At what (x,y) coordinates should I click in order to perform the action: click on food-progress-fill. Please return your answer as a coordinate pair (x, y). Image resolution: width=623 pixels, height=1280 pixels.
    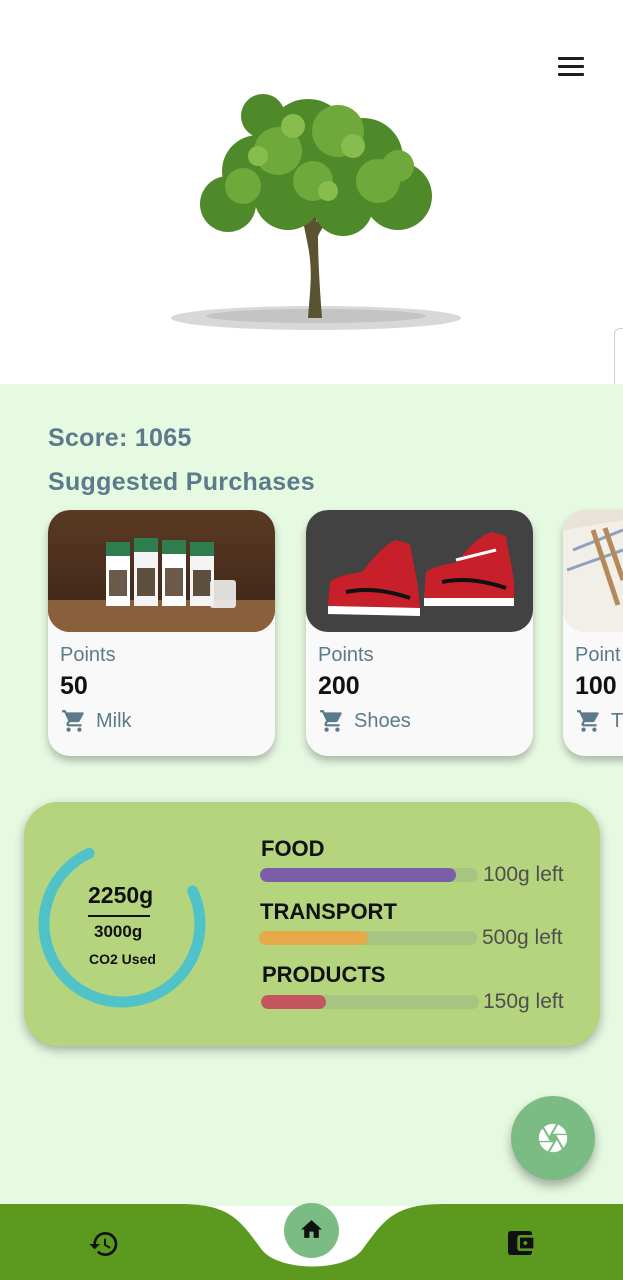
    Looking at the image, I should click on (358, 875).